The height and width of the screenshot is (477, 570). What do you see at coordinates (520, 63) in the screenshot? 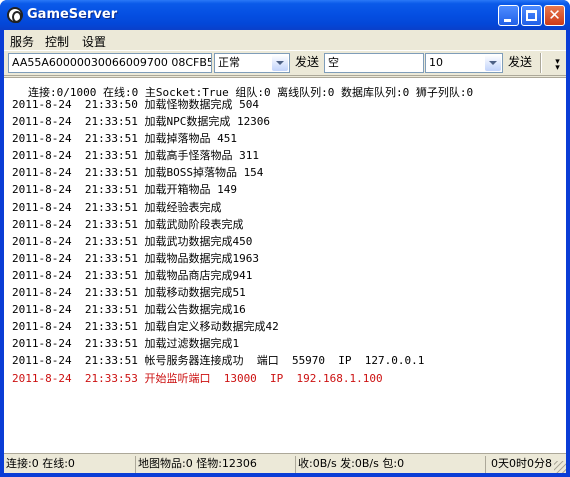
I see `send-button-2: 发送` at bounding box center [520, 63].